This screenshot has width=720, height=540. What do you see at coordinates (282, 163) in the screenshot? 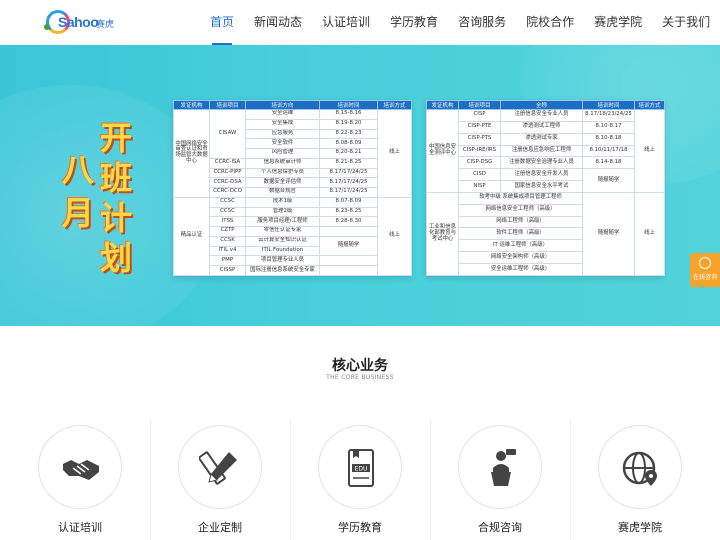
I see `direction-cell: 信息系统审计师` at bounding box center [282, 163].